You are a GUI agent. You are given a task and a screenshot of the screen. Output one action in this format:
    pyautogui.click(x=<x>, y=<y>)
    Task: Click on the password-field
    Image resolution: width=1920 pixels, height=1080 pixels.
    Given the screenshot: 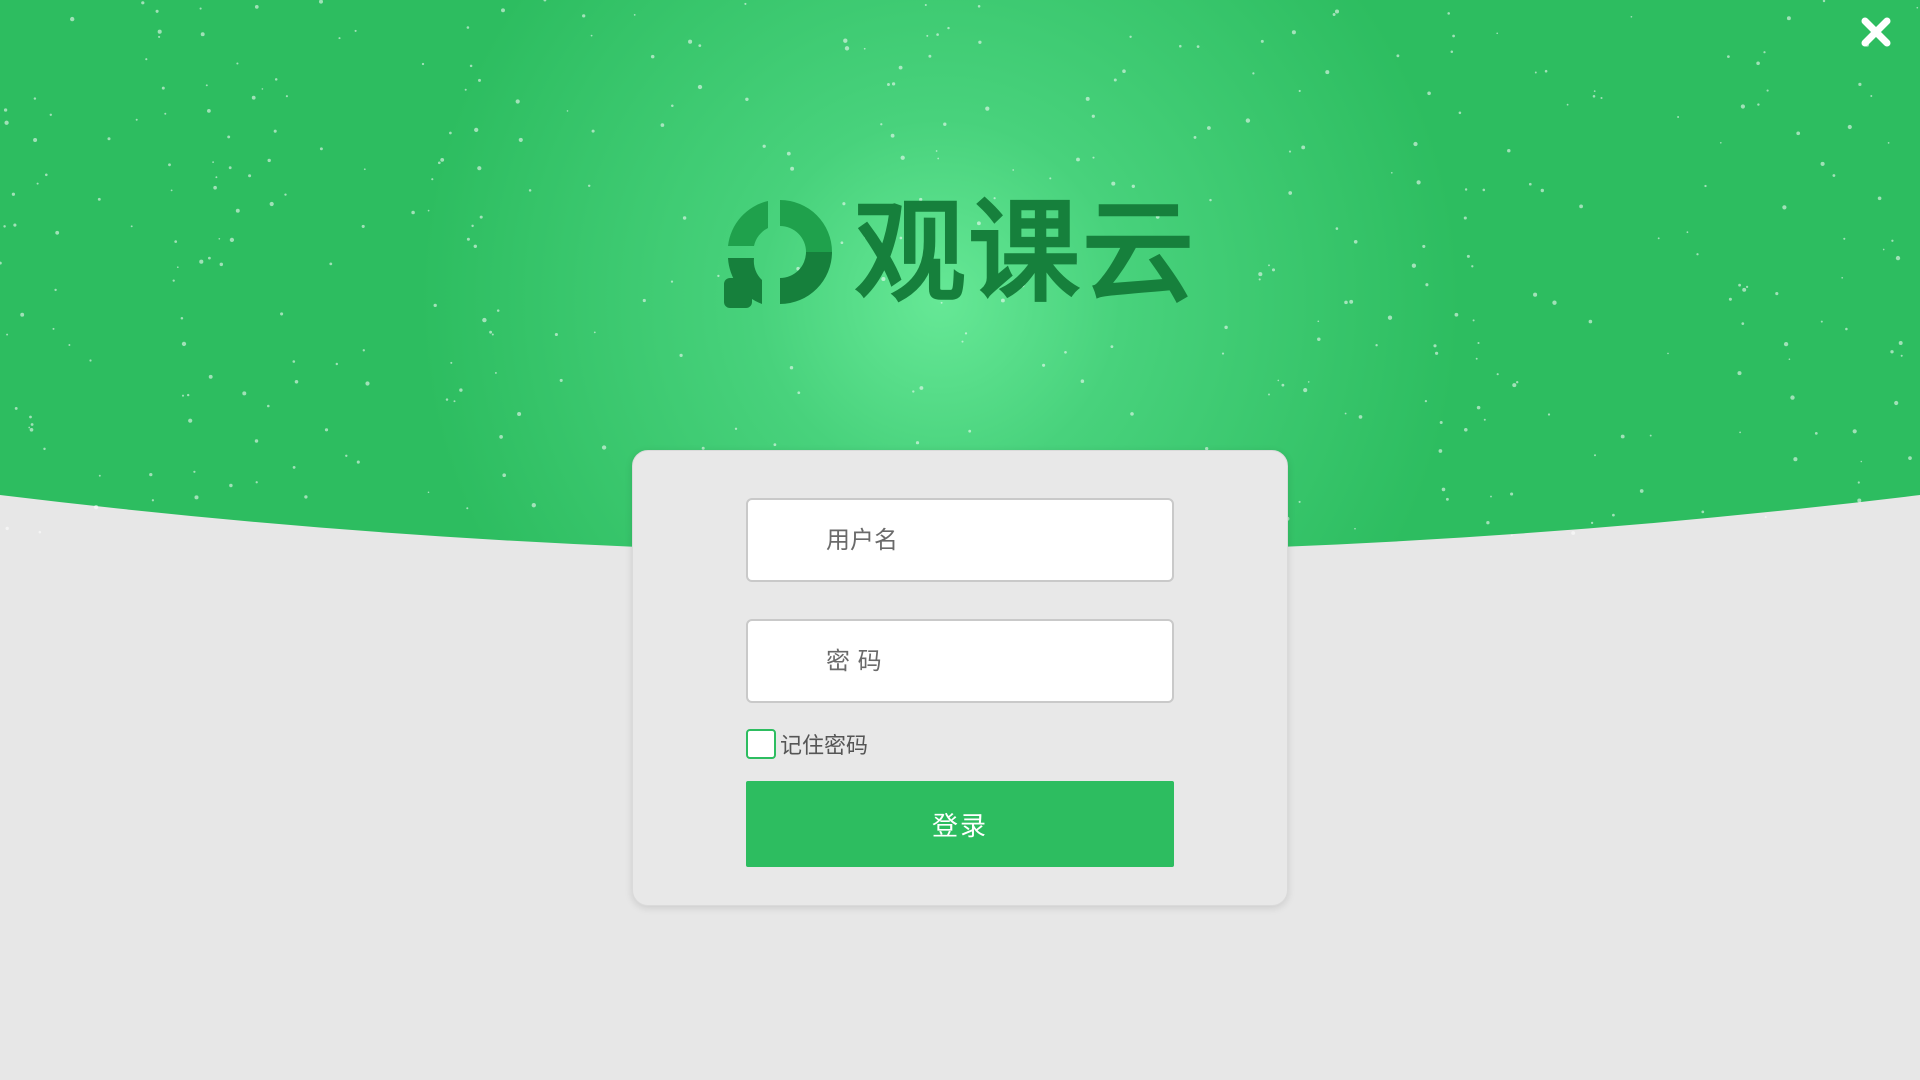 What is the action you would take?
    pyautogui.click(x=960, y=661)
    